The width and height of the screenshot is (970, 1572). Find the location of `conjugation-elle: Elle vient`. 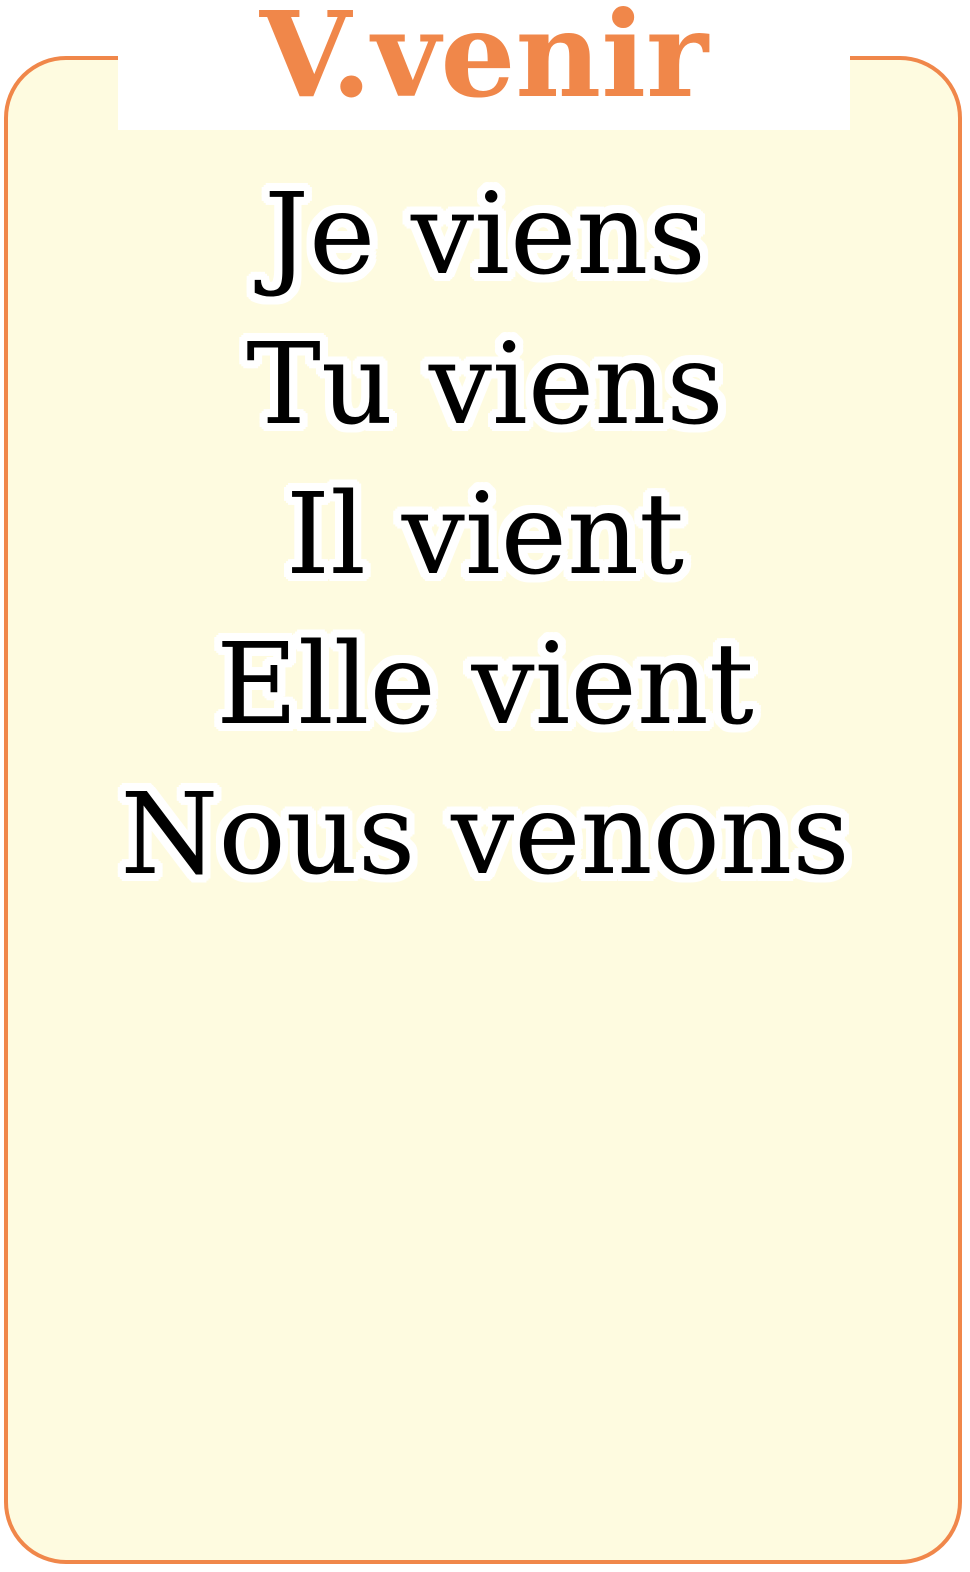

conjugation-elle: Elle vient is located at coordinates (485, 685).